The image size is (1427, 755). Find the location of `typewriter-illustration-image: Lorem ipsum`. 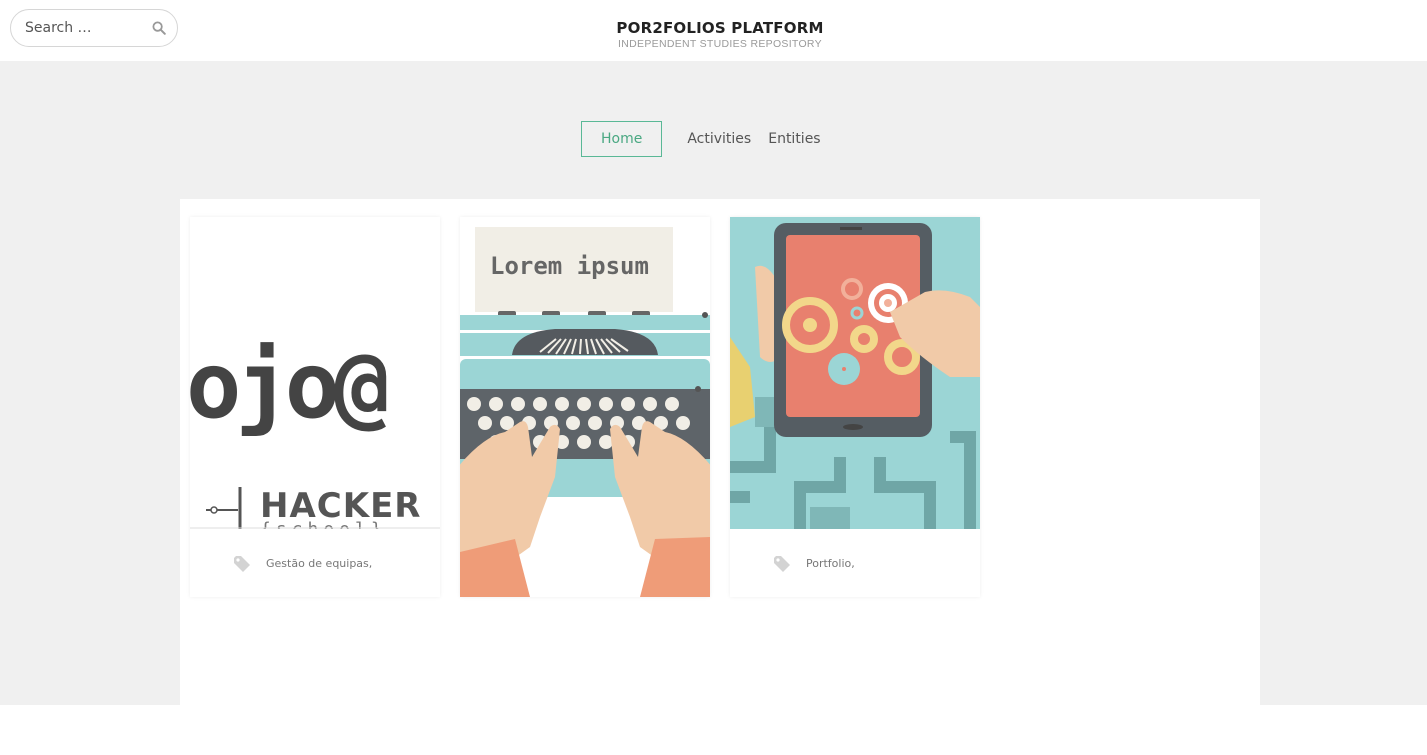

typewriter-illustration-image: Lorem ipsum is located at coordinates (585, 407).